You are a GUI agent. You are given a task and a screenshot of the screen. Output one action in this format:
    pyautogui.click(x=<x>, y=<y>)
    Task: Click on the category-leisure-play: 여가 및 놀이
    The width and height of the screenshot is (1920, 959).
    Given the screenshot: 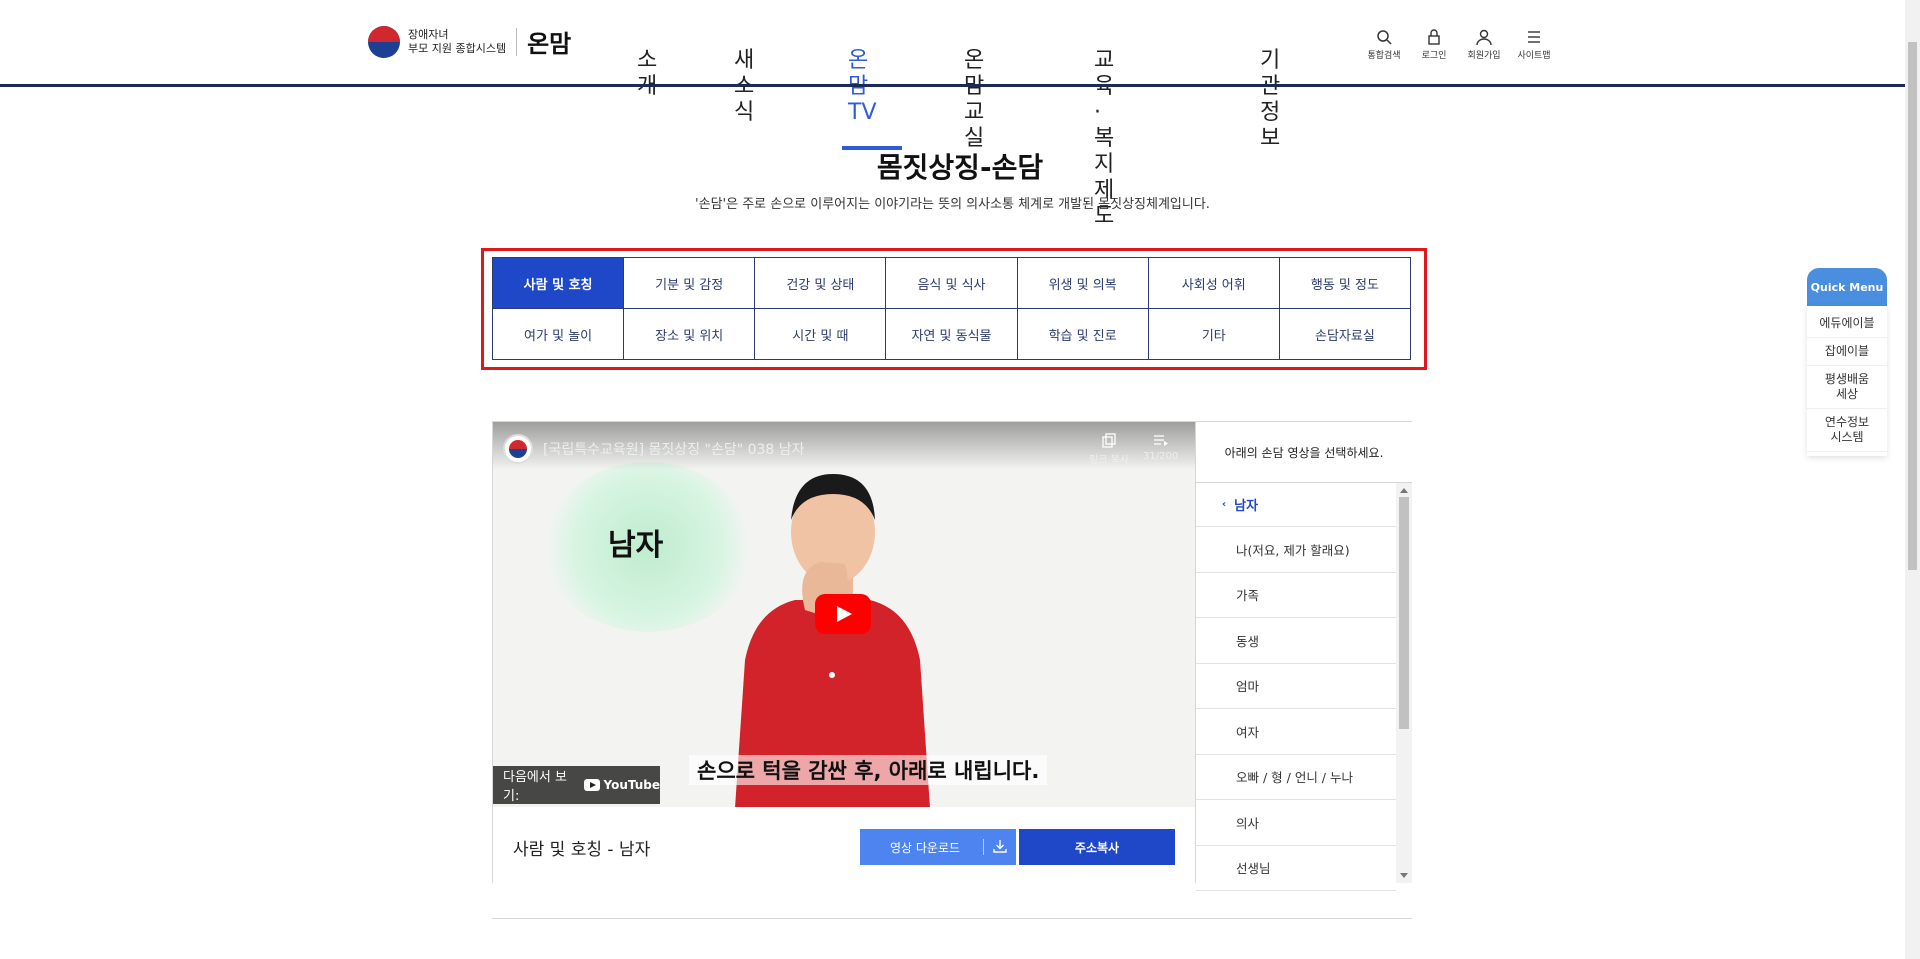 What is the action you would take?
    pyautogui.click(x=559, y=334)
    